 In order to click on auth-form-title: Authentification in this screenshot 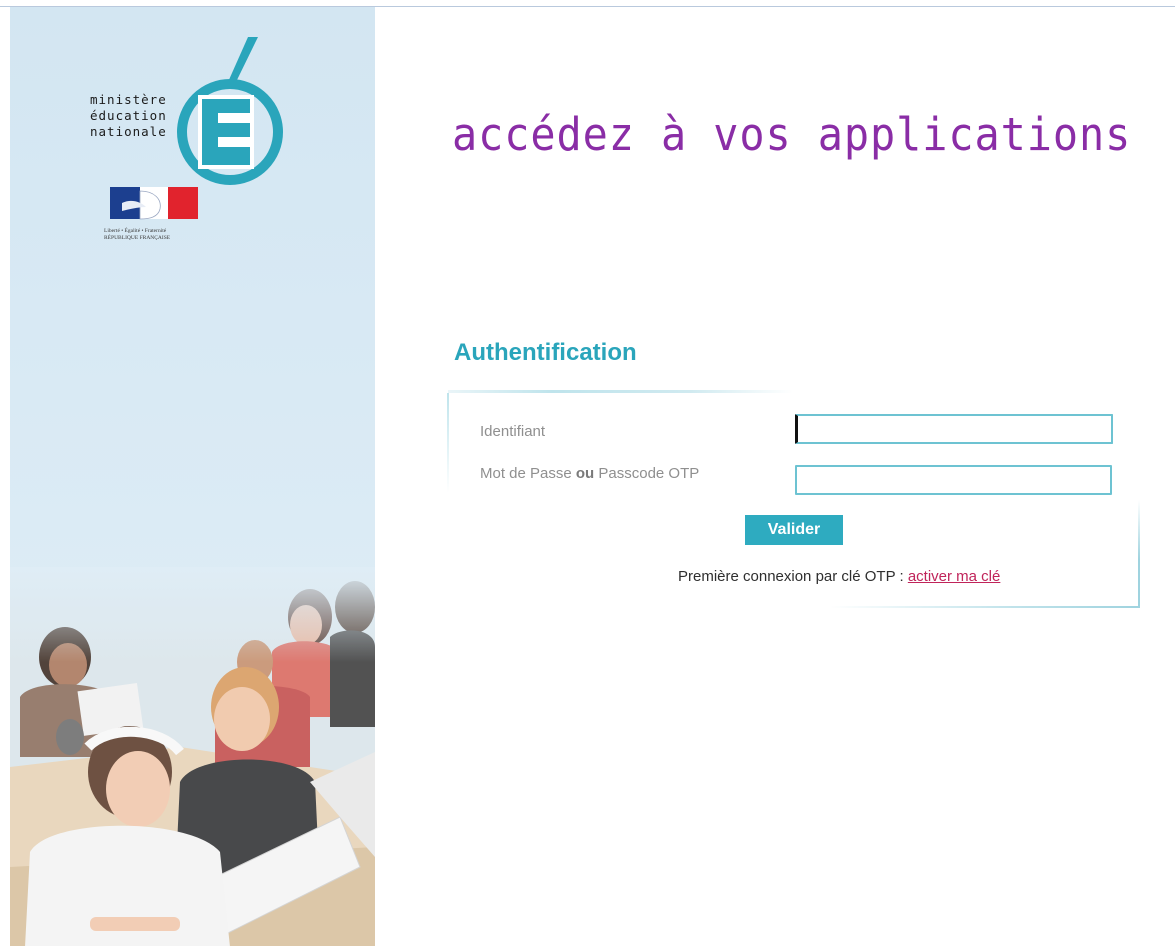, I will do `click(545, 352)`.